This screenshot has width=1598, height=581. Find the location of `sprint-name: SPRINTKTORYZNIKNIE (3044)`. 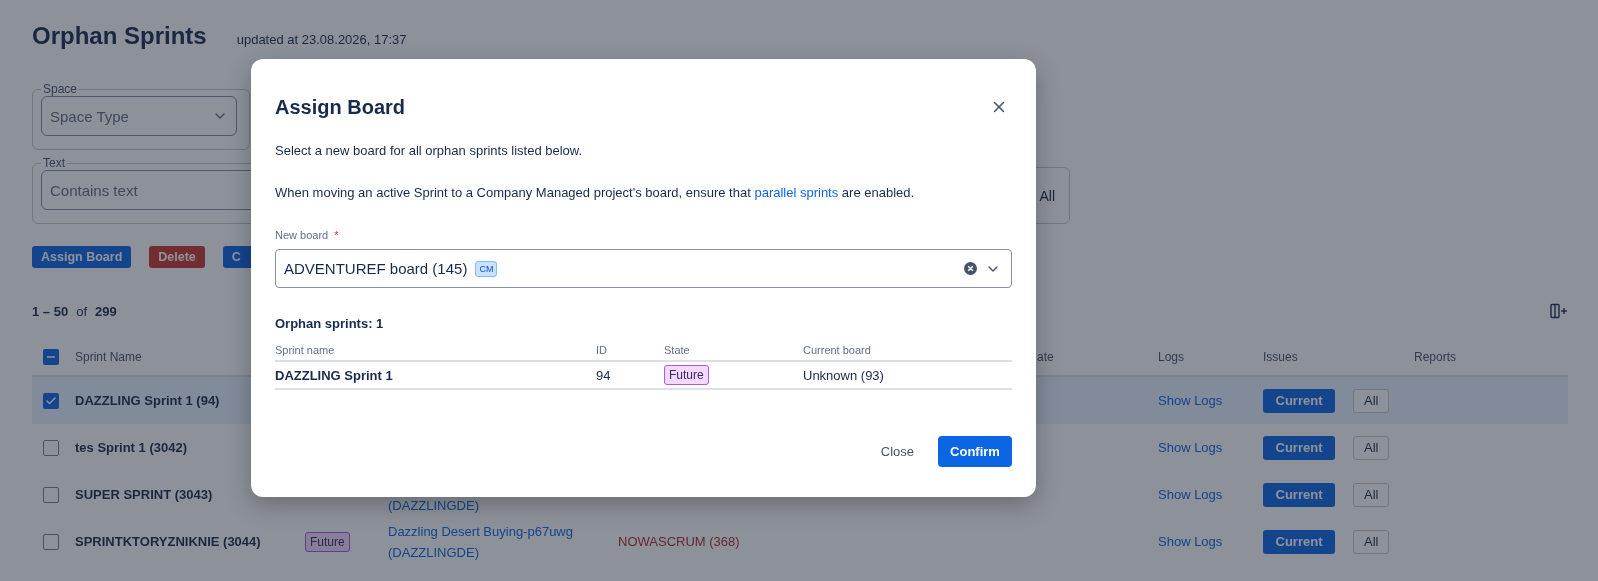

sprint-name: SPRINTKTORYZNIKNIE (3044) is located at coordinates (168, 541).